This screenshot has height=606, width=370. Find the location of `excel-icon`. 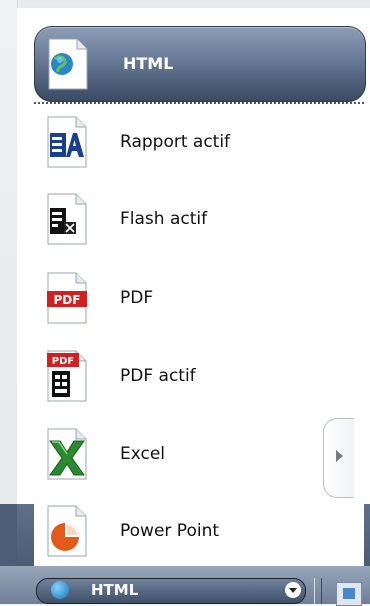

excel-icon is located at coordinates (67, 454).